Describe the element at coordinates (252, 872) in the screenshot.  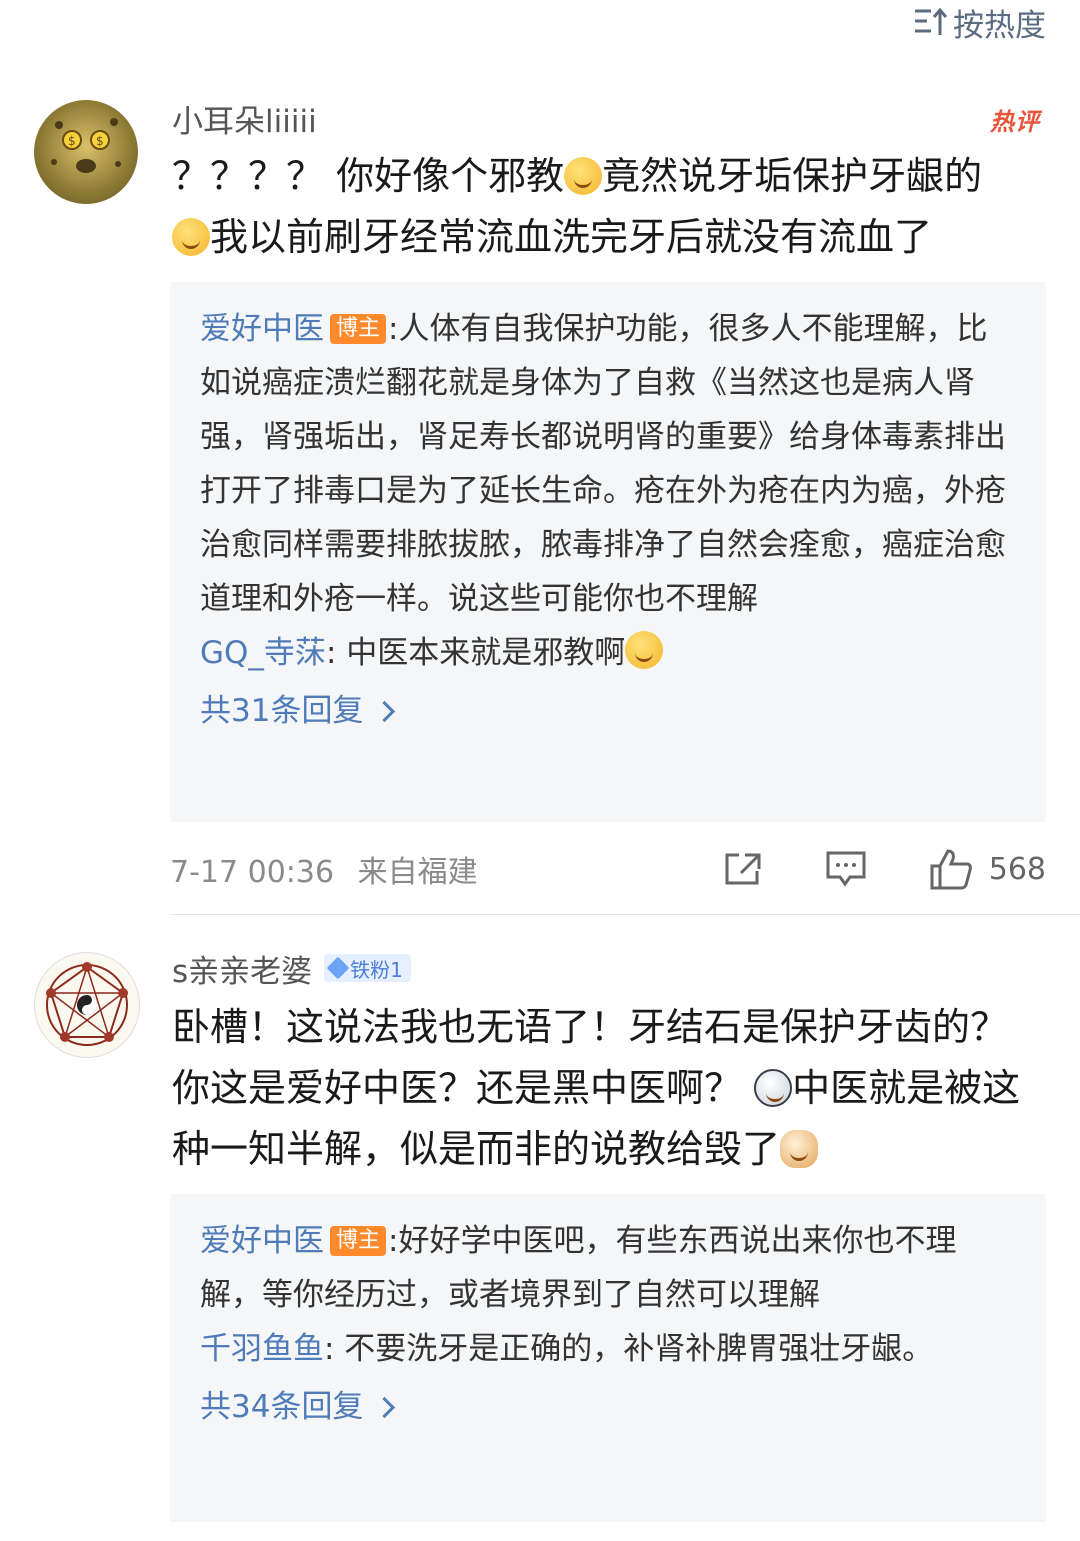
I see `comment-date: 7-17 00:36` at that location.